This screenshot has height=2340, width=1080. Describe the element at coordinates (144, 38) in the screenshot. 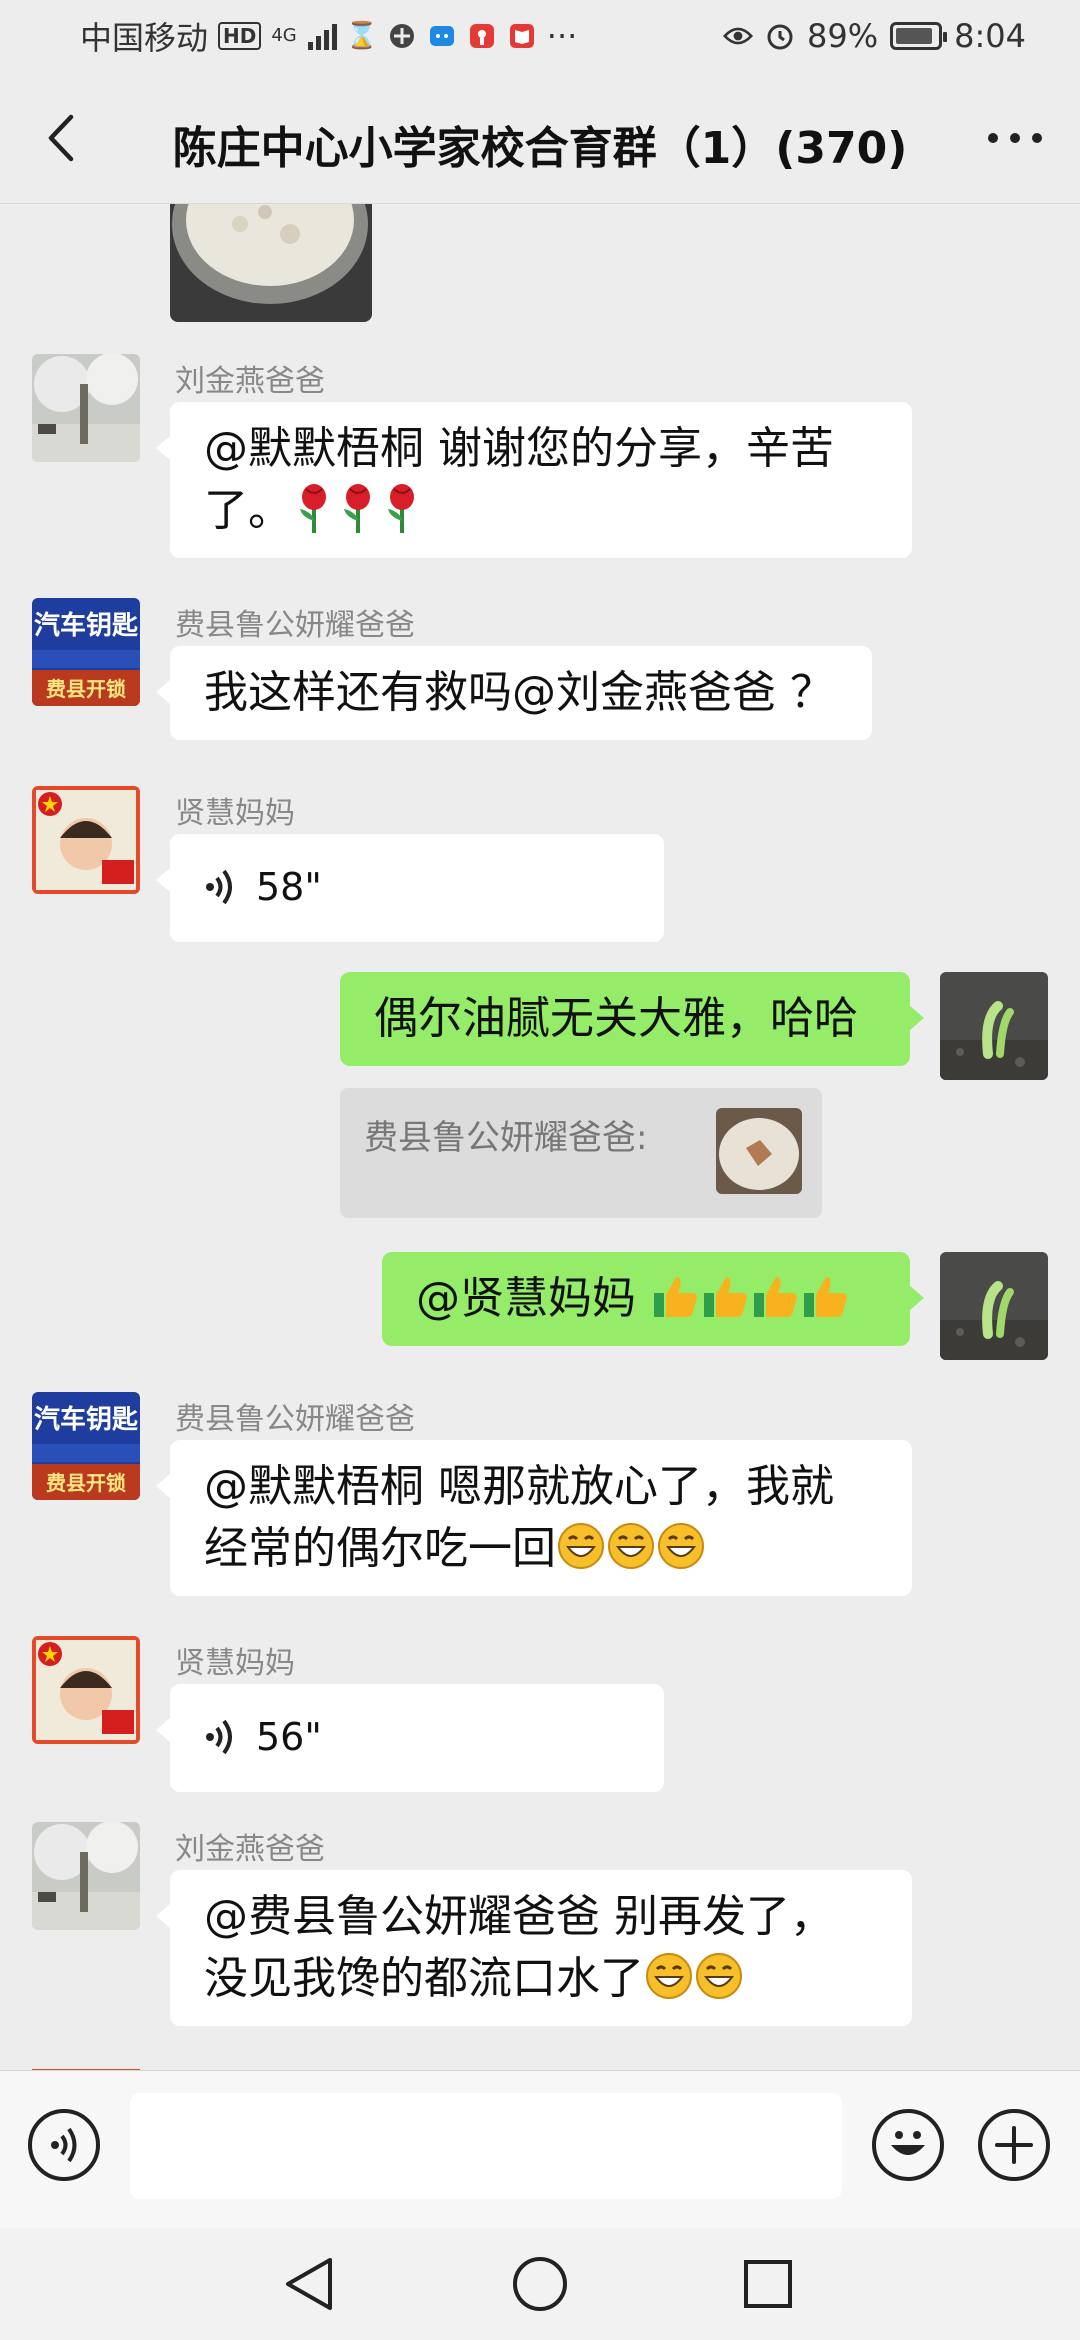

I see `carrier-label: 中国移动` at that location.